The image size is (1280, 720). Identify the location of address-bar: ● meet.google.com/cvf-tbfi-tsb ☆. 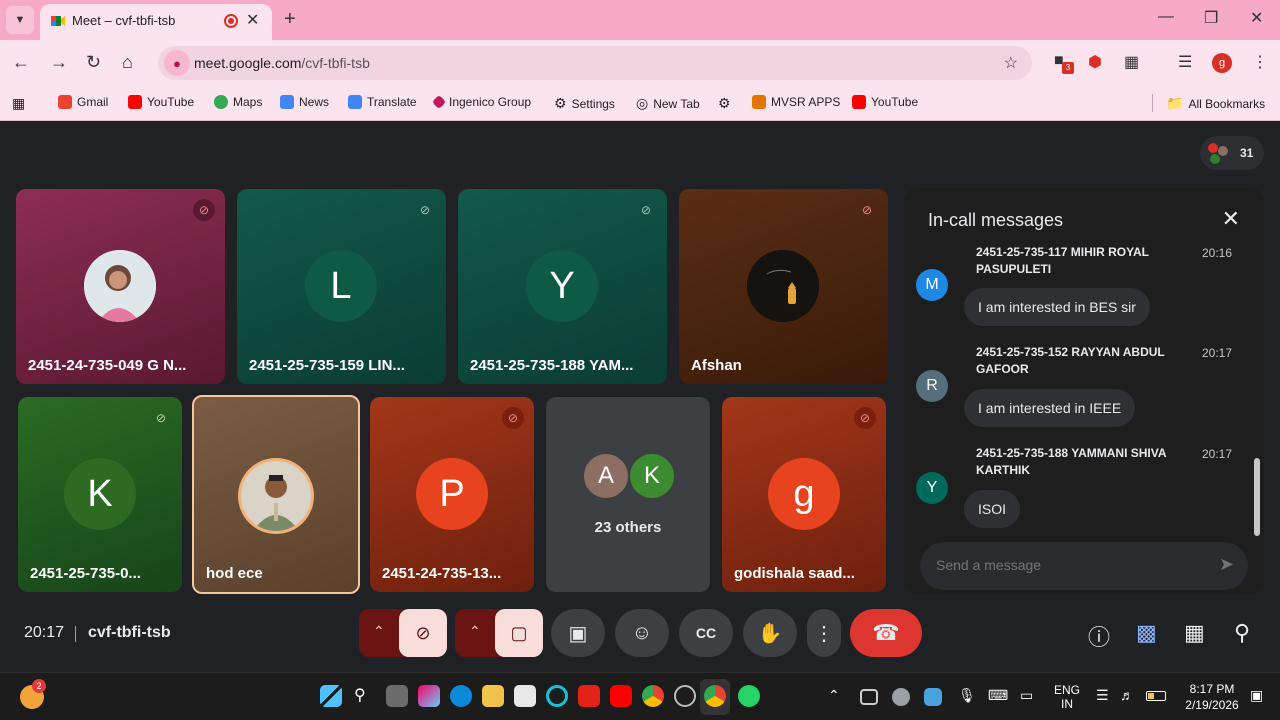
(595, 63).